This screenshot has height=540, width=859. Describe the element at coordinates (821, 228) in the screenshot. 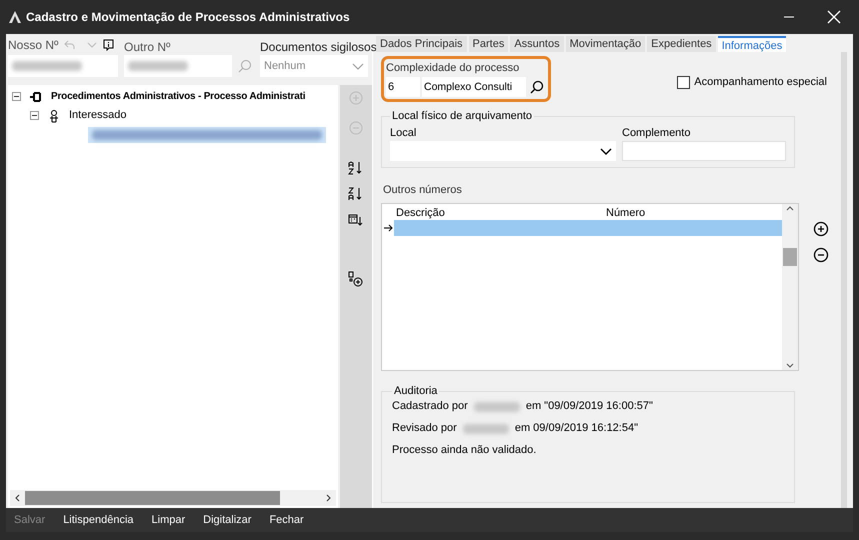

I see `add-circle-icon` at that location.